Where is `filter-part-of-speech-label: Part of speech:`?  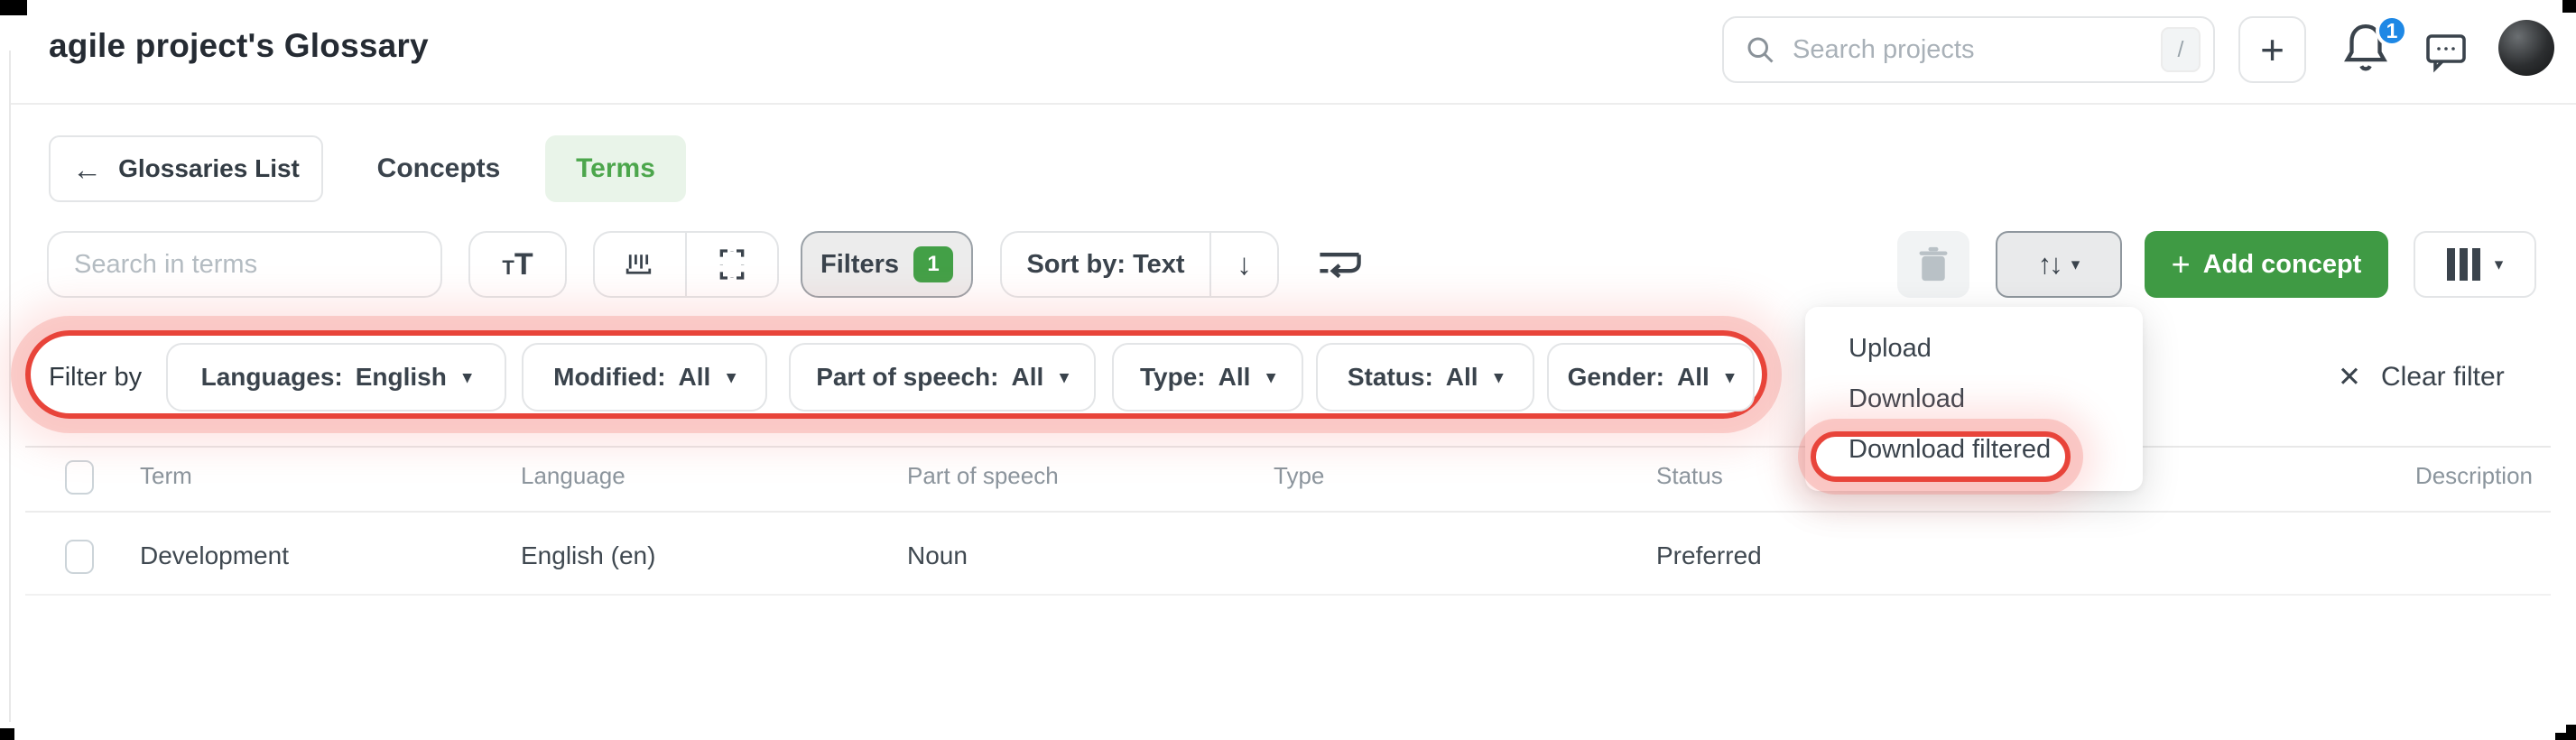
filter-part-of-speech-label: Part of speech: is located at coordinates (908, 377).